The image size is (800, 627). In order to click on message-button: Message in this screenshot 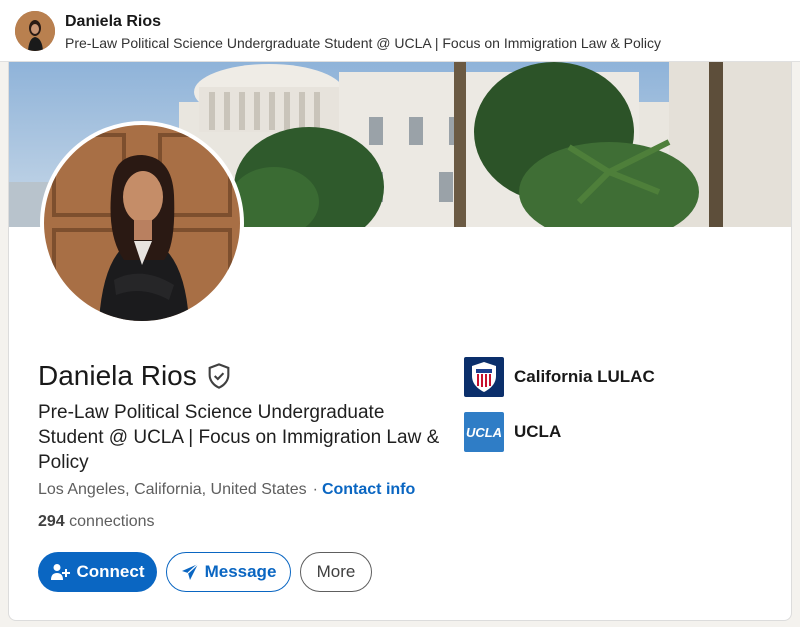, I will do `click(228, 572)`.